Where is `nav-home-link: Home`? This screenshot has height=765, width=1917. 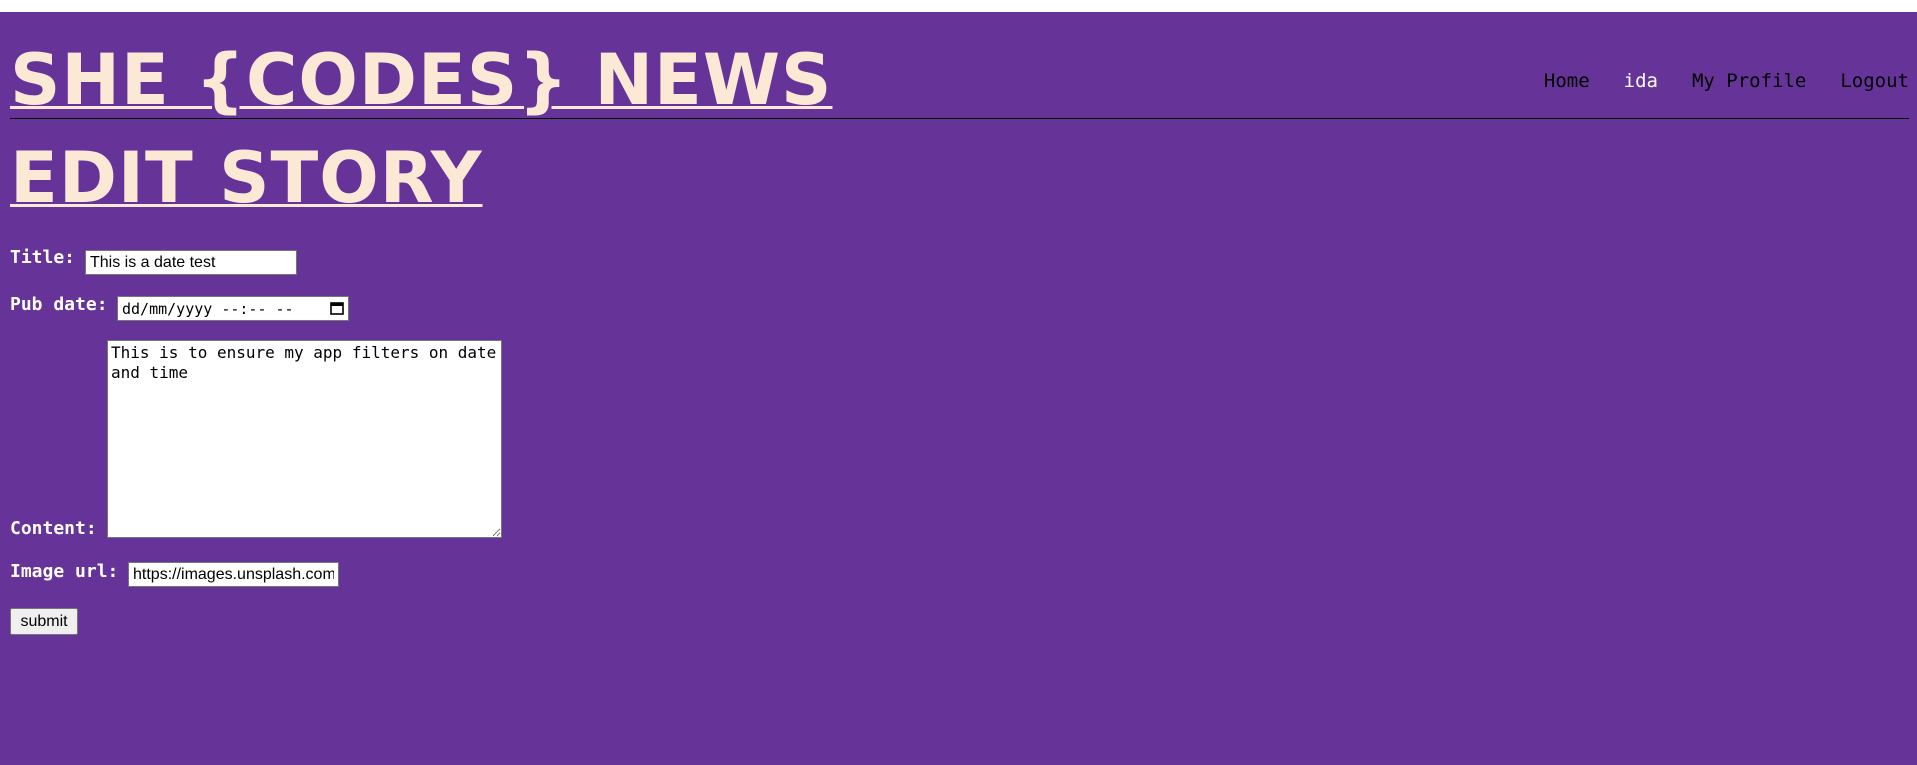
nav-home-link: Home is located at coordinates (1567, 81).